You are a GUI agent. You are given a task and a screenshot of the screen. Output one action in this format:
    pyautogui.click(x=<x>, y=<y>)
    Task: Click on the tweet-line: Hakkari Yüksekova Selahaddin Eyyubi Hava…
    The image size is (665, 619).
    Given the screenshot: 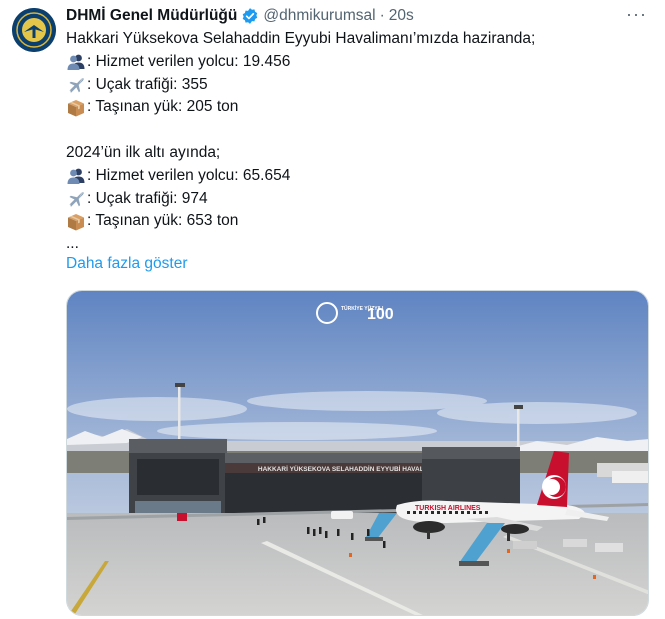 What is the action you would take?
    pyautogui.click(x=358, y=39)
    